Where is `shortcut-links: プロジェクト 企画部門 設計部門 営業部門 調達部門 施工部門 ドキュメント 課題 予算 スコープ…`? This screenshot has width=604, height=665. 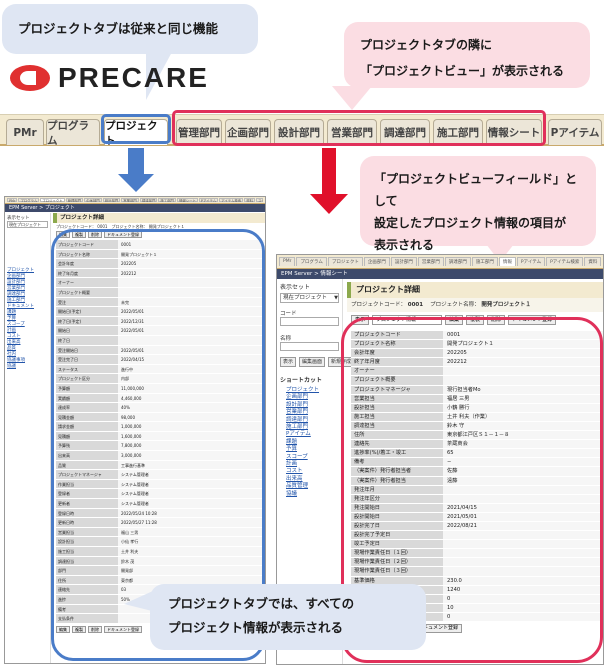
shortcut-links: プロジェクト 企画部門 設計部門 営業部門 調達部門 施工部門 ドキュメント 課題 予算 スコープ… is located at coordinates (27, 319).